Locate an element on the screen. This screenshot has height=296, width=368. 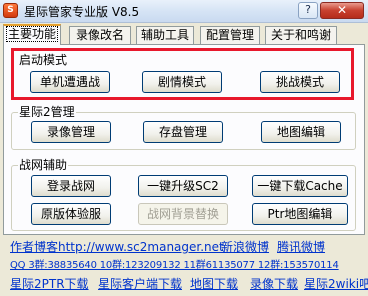
download-cache-button: 一键下载Cache is located at coordinates (300, 186).